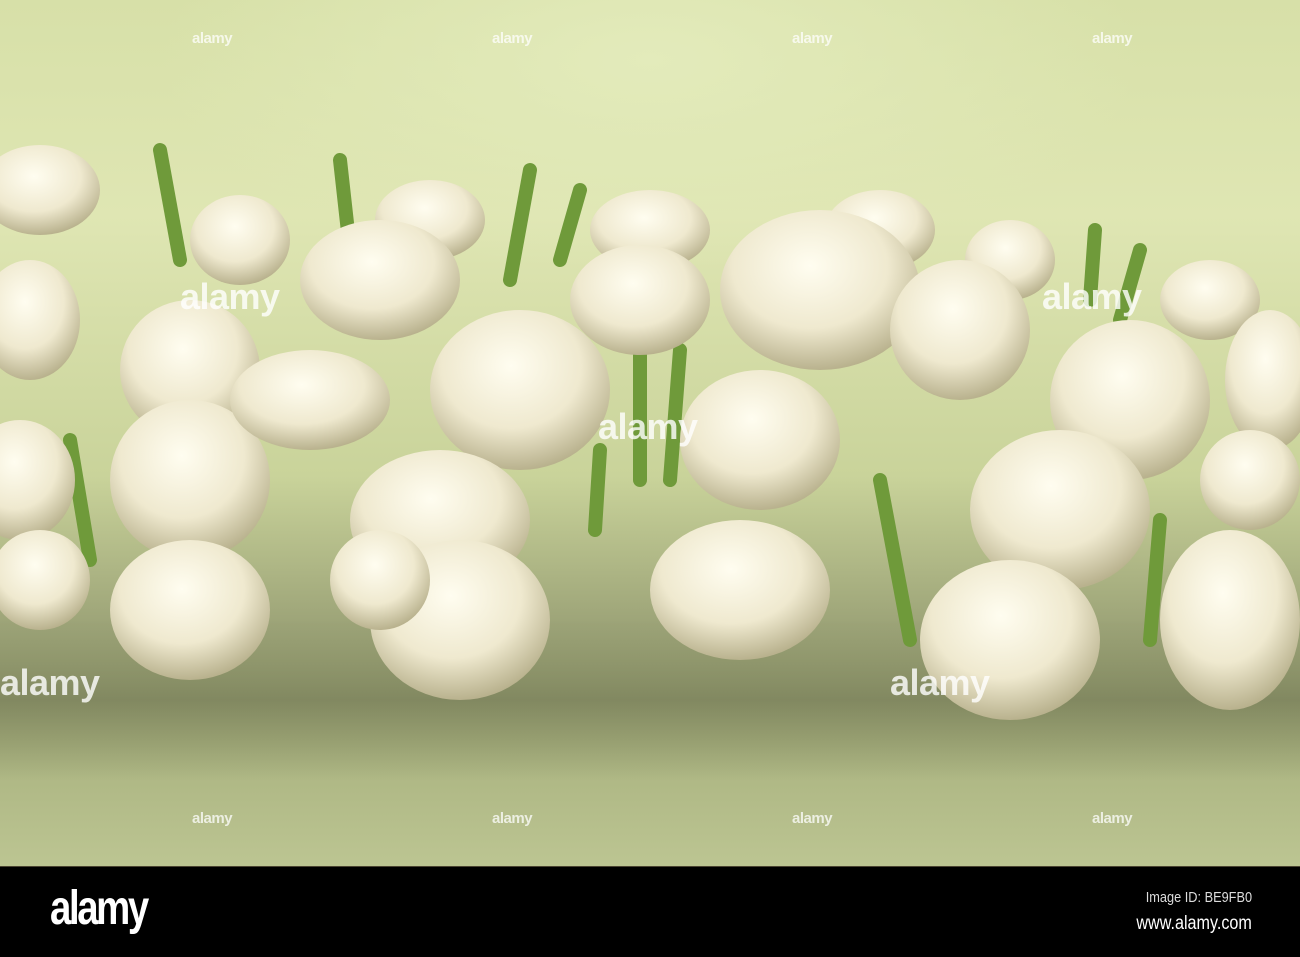 This screenshot has width=1300, height=957. I want to click on website-link: www.alamy.com, so click(1194, 924).